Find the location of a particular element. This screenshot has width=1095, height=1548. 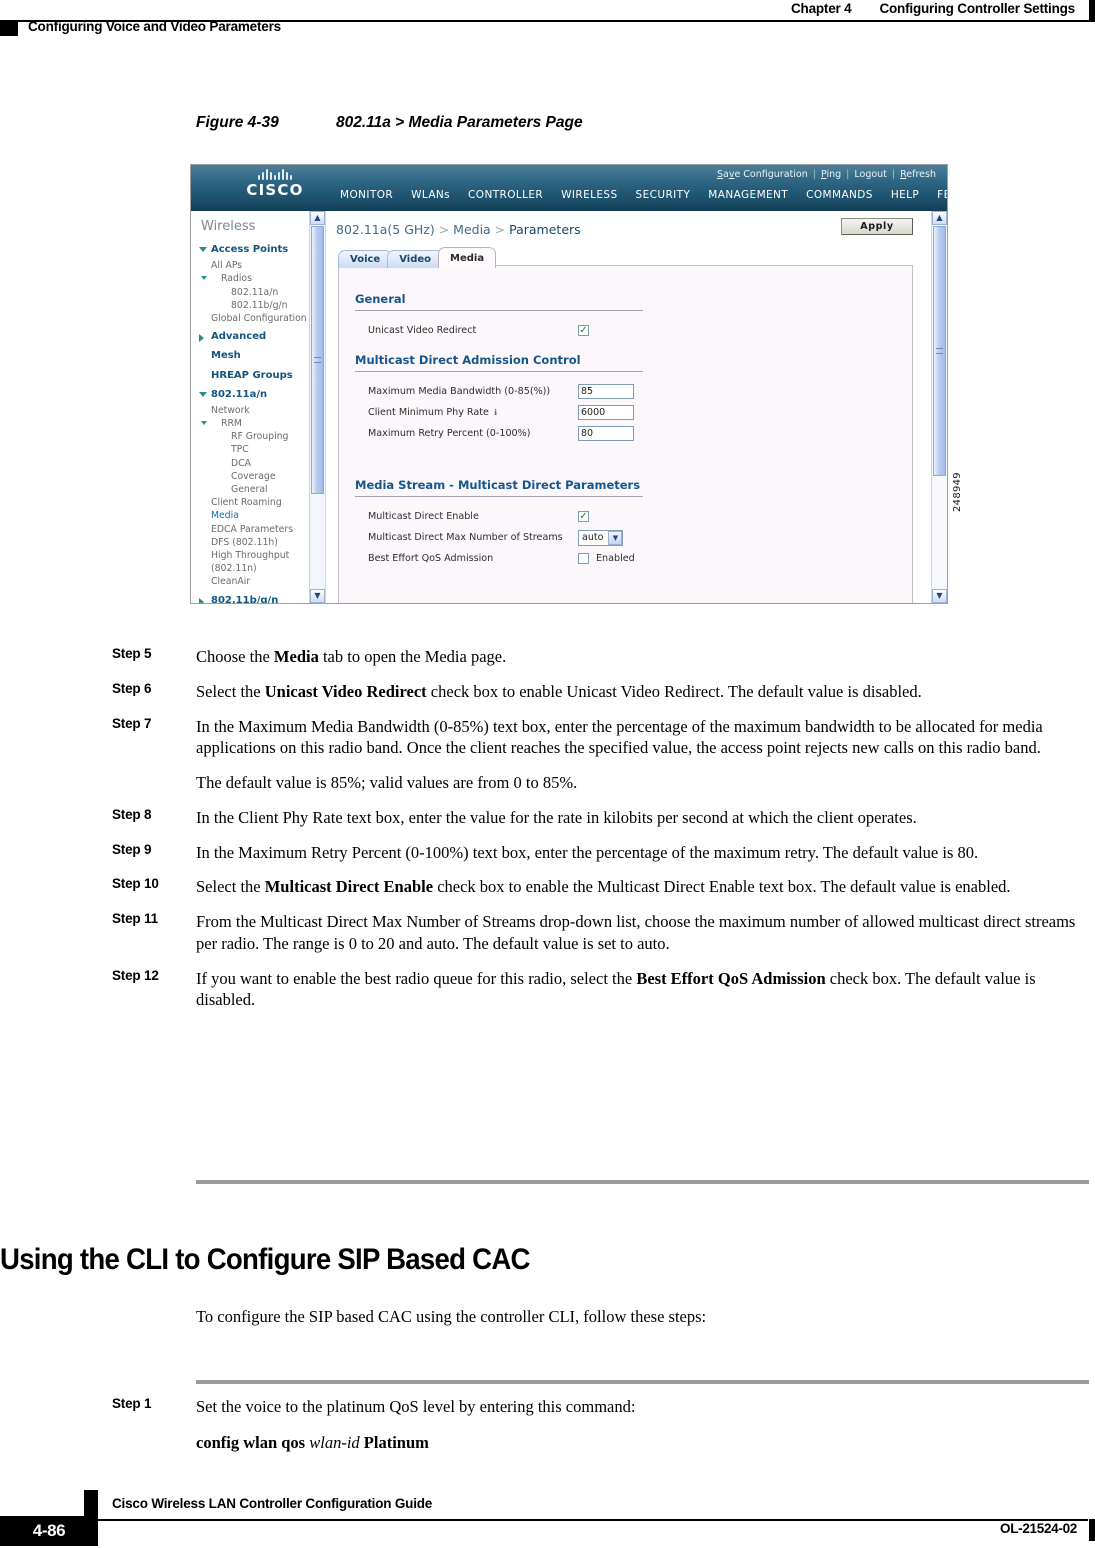

input-client-minimum-phy-rate: 6000 is located at coordinates (606, 412).